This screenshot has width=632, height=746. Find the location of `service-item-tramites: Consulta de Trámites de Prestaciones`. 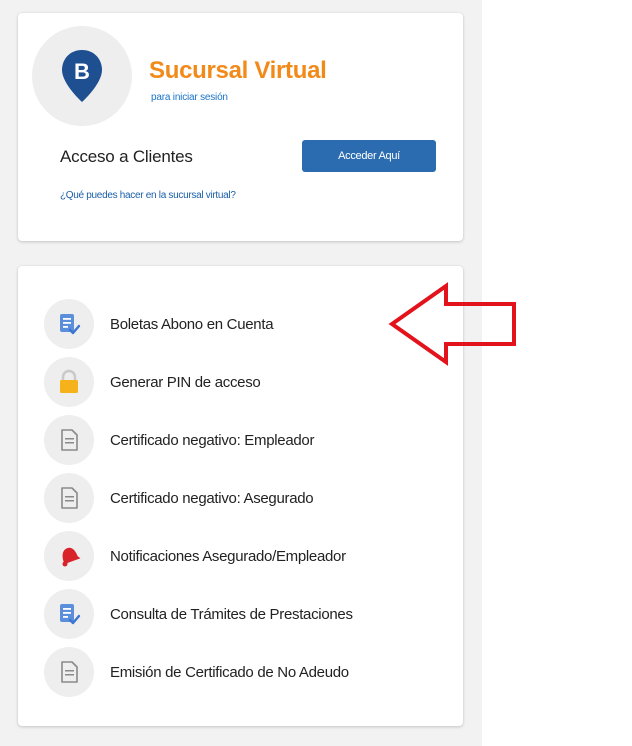

service-item-tramites: Consulta de Trámites de Prestaciones is located at coordinates (244, 614).